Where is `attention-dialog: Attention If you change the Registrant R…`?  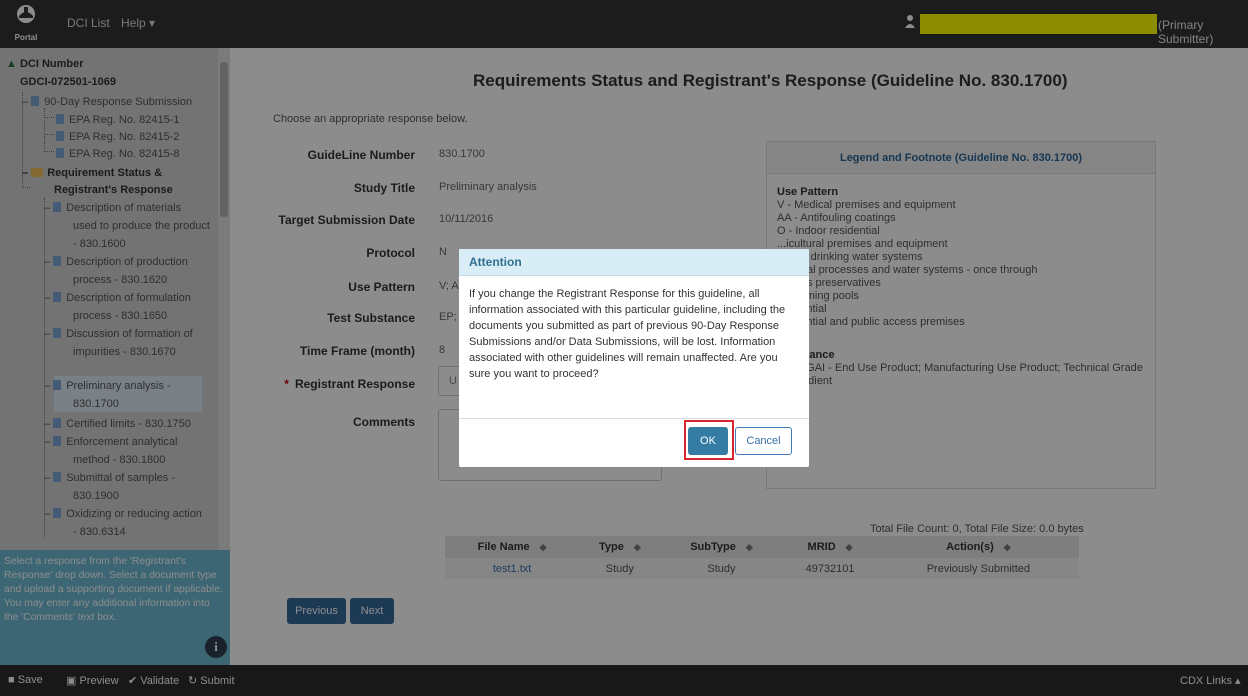 attention-dialog: Attention If you change the Registrant R… is located at coordinates (634, 358).